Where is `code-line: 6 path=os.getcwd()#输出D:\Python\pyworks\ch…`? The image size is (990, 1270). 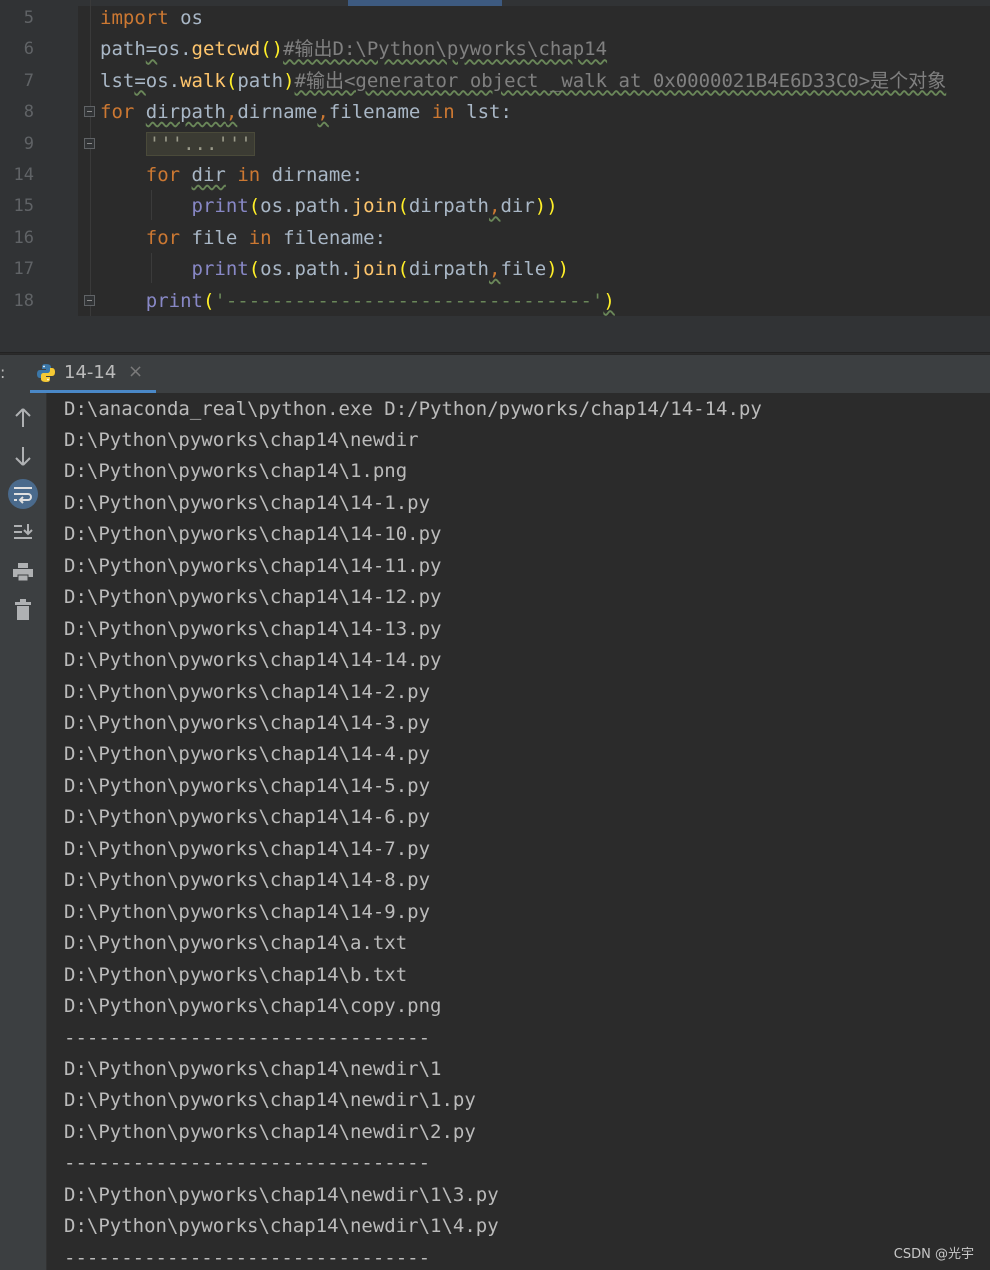
code-line: 6 path=os.getcwd()#输出D:\Python\pyworks\ch… is located at coordinates (495, 49).